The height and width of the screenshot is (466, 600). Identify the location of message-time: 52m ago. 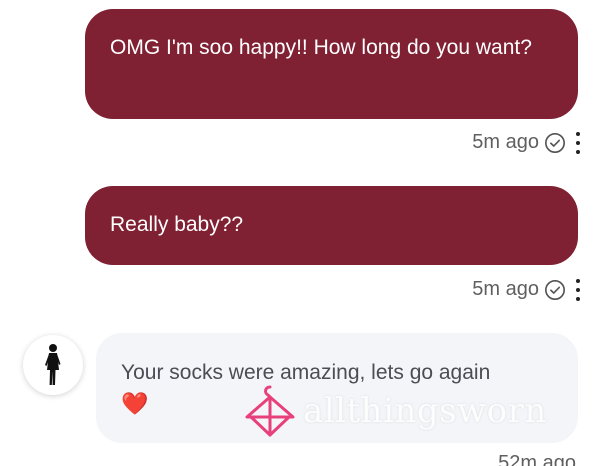
(537, 459).